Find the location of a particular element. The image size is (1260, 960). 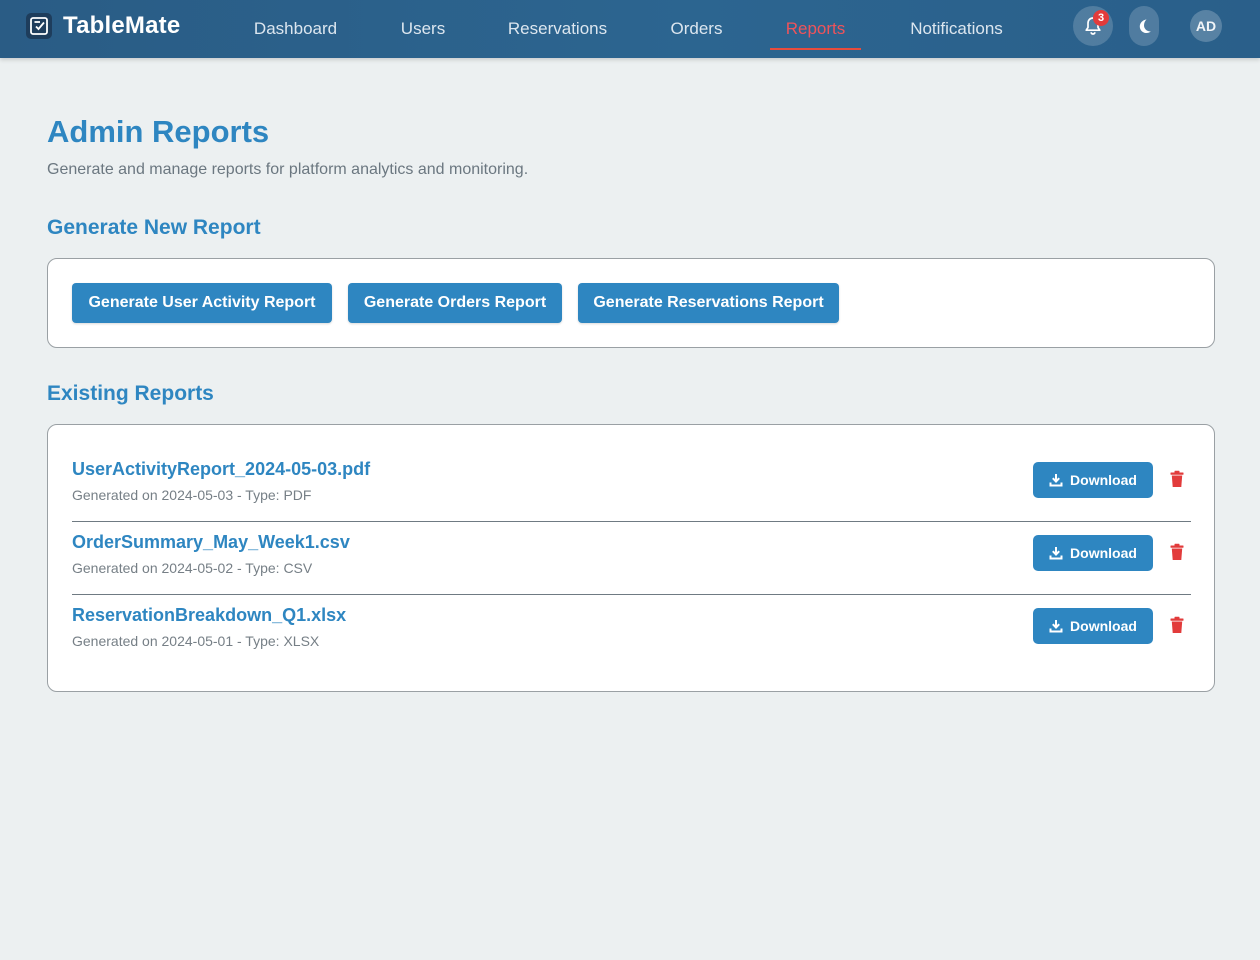

page-title: Admin Reports is located at coordinates (158, 131).